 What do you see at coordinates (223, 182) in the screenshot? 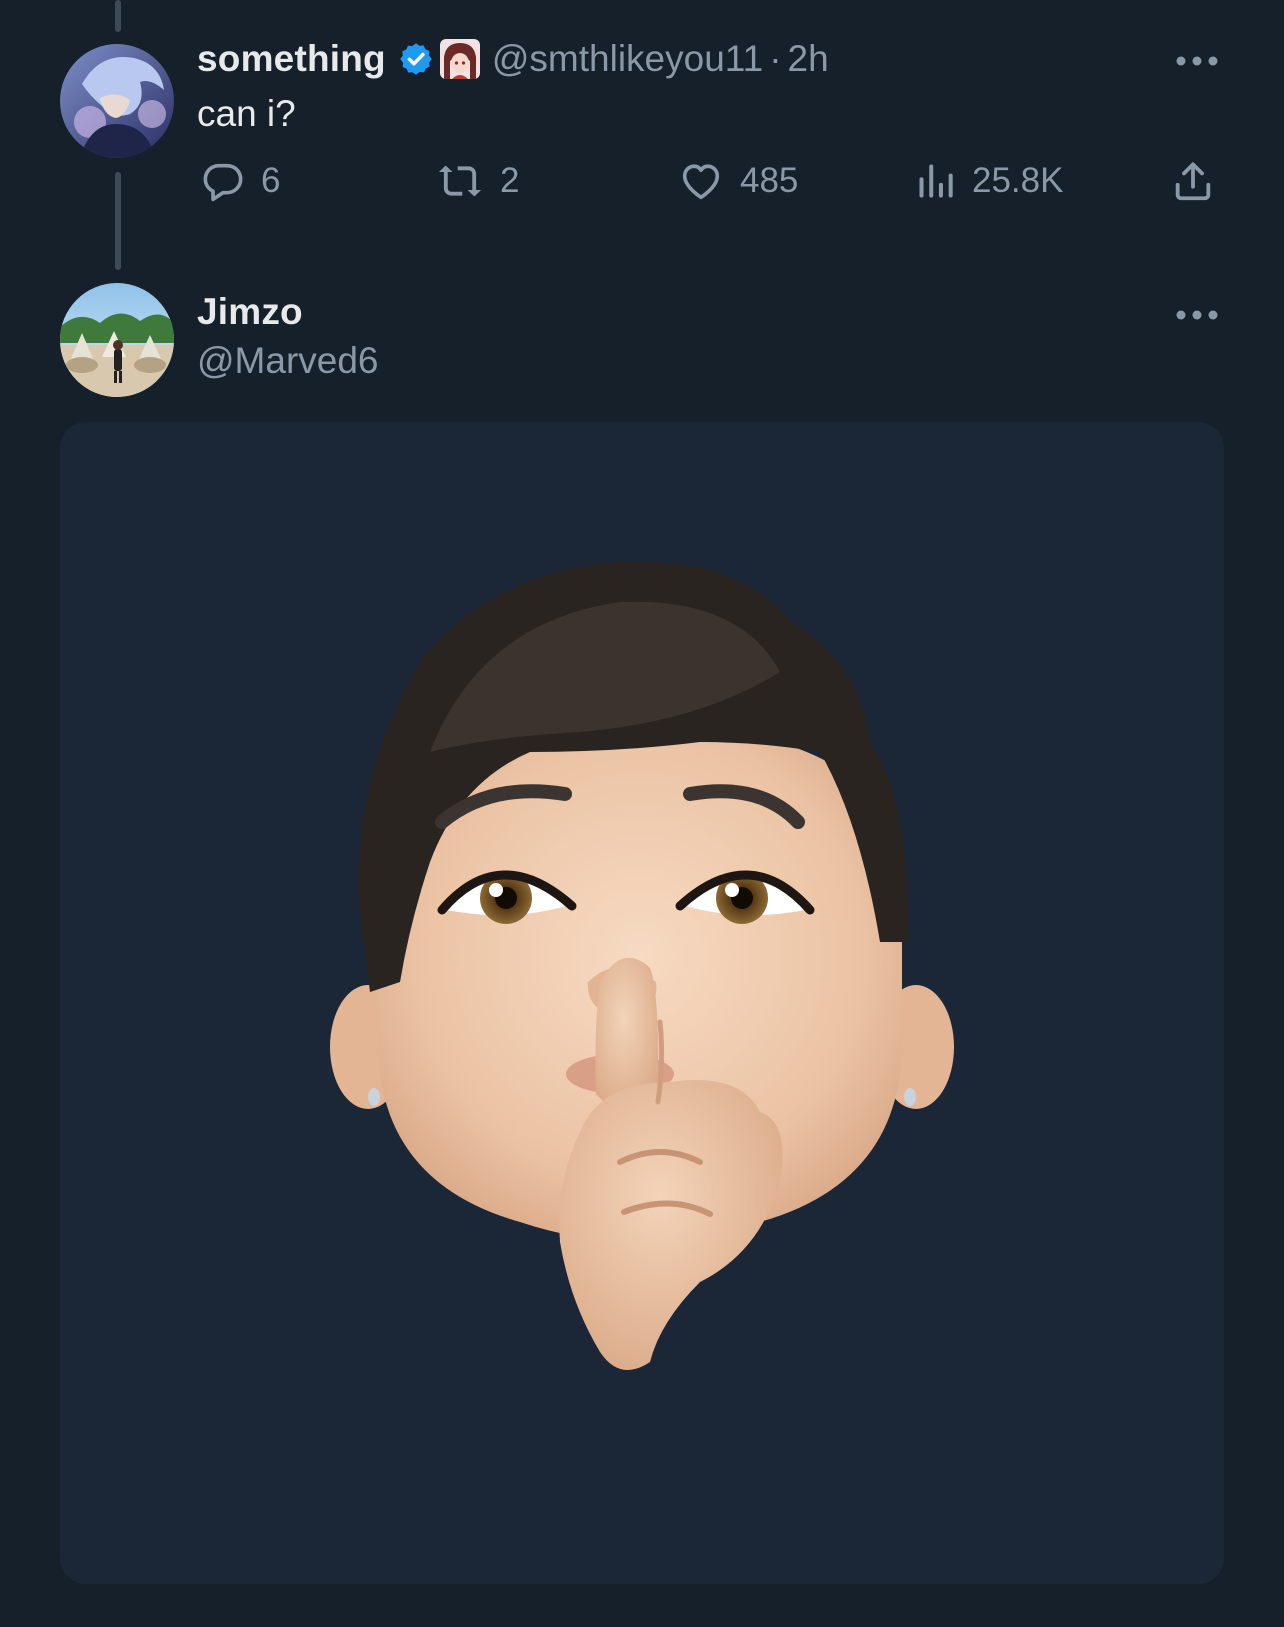
I see `reply-icon` at bounding box center [223, 182].